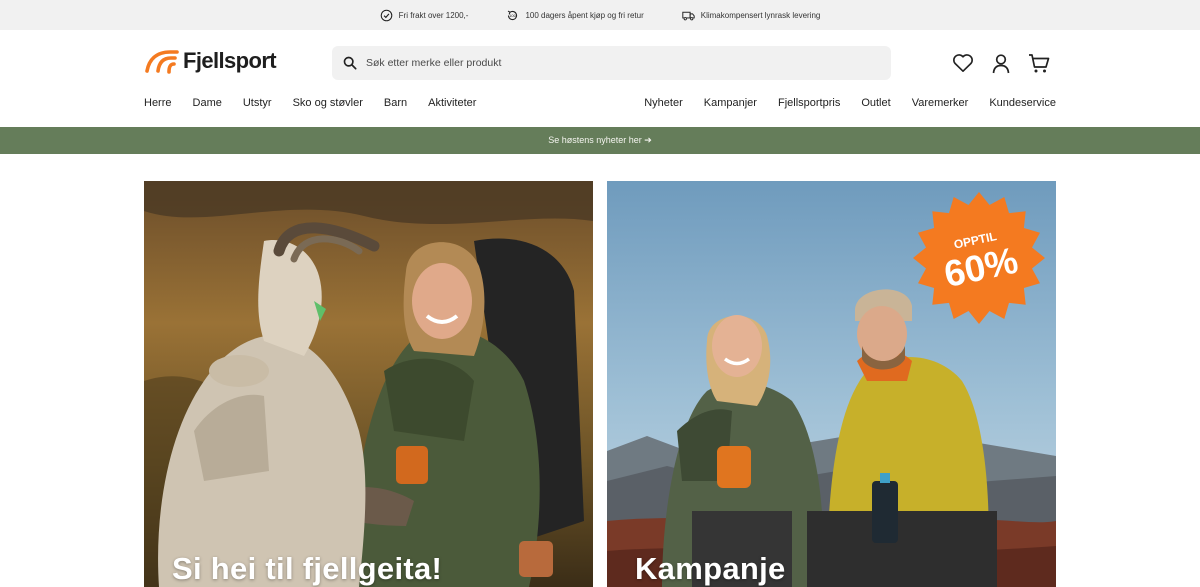  Describe the element at coordinates (875, 103) in the screenshot. I see `nav-item-outlet: Outlet` at that location.